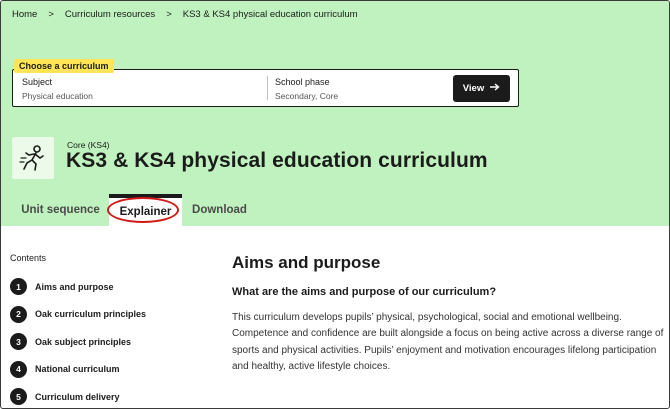 The image size is (670, 409). Describe the element at coordinates (270, 14) in the screenshot. I see `breadcrumb-current-page: KS3 & KS4 physical education curriculum` at that location.